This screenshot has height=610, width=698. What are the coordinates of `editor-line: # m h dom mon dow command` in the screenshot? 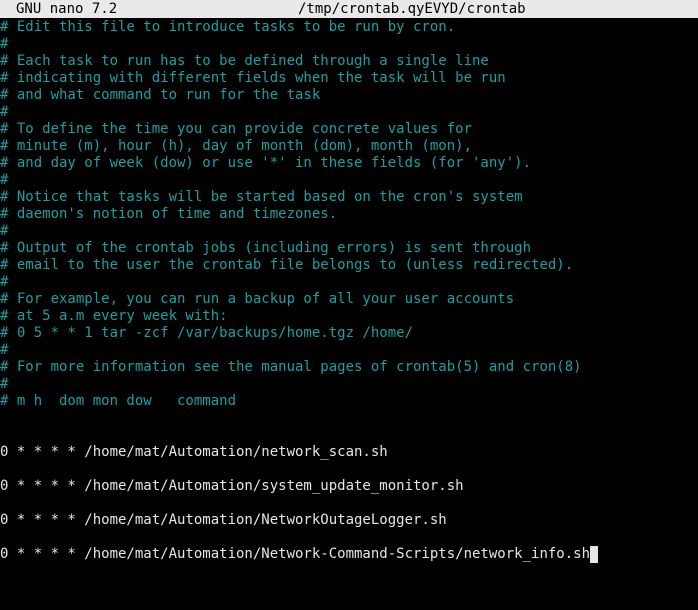 It's located at (349, 401).